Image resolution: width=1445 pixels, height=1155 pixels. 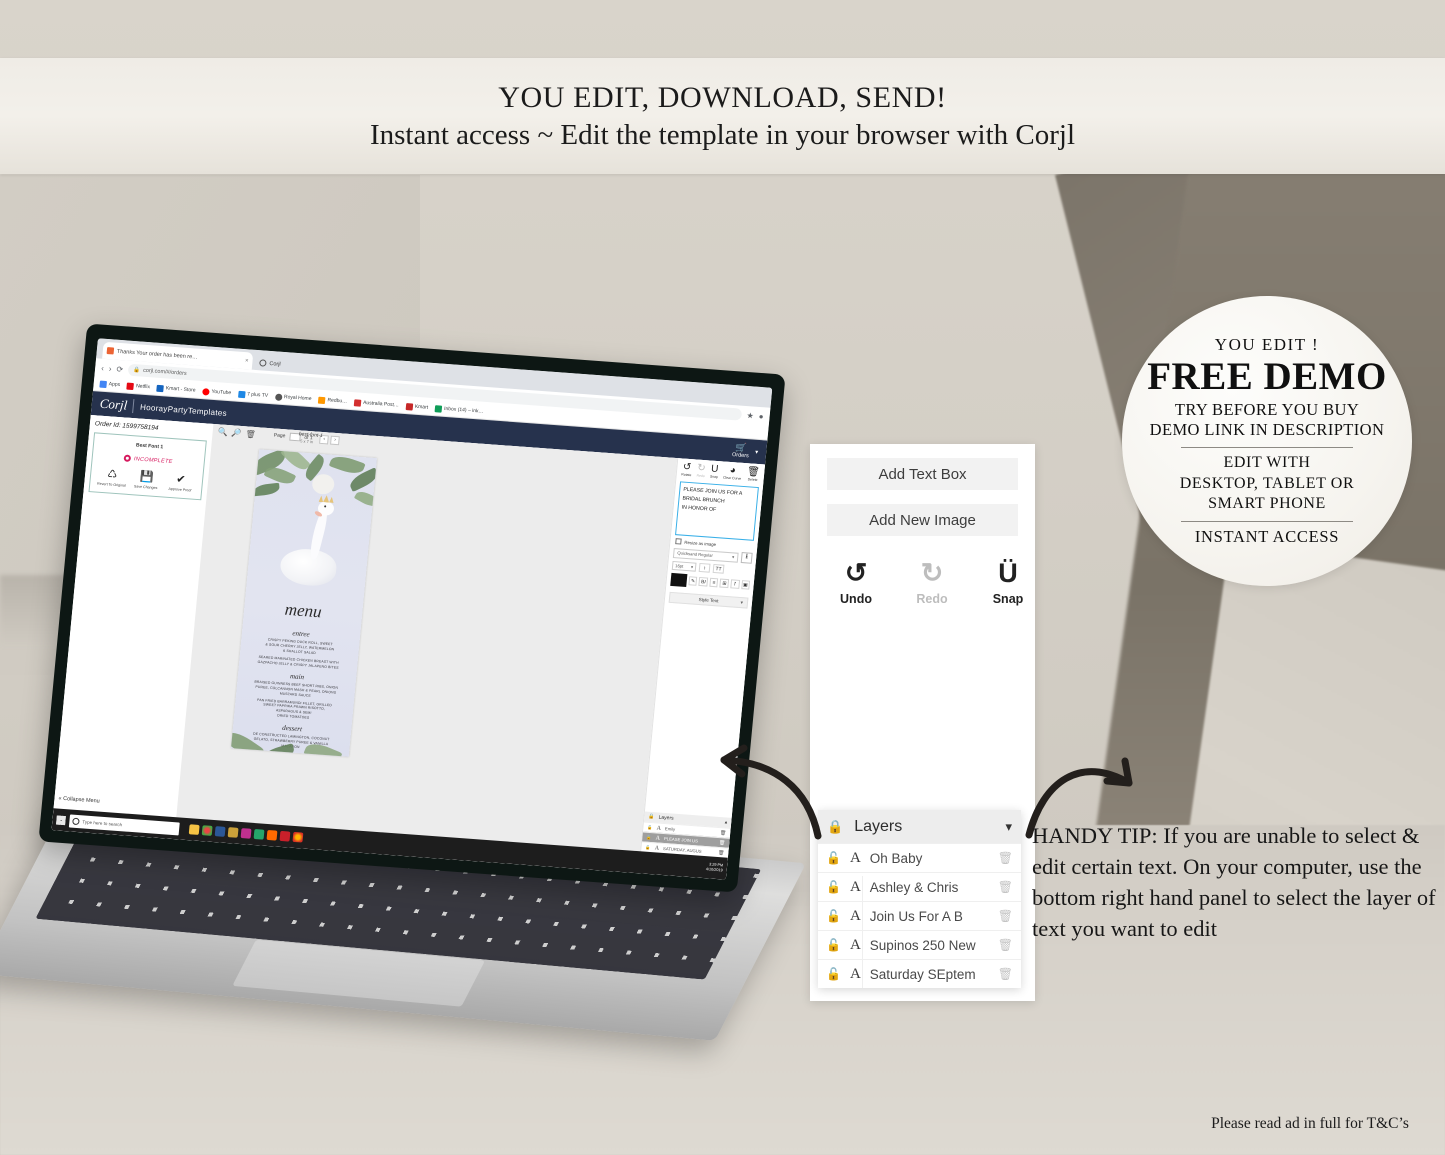 What do you see at coordinates (746, 558) in the screenshot?
I see `download-font-button: ⭳` at bounding box center [746, 558].